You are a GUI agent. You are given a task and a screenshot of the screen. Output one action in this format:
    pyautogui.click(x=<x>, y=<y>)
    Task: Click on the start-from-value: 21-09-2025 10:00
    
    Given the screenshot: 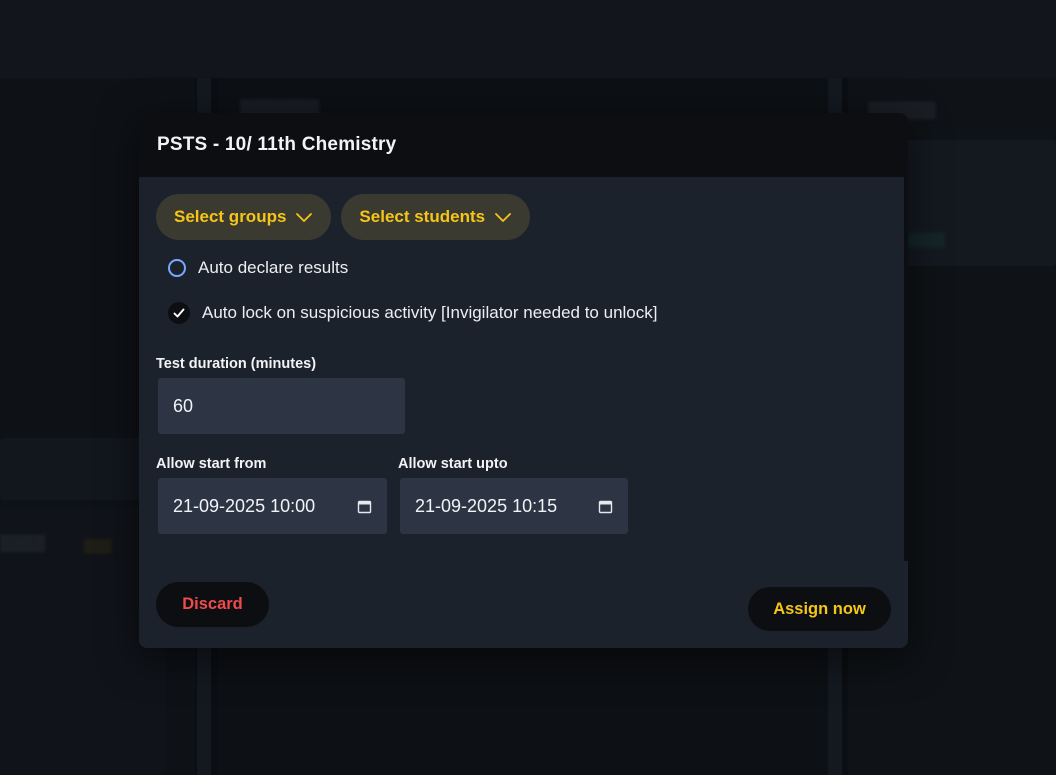 What is the action you would take?
    pyautogui.click(x=244, y=505)
    